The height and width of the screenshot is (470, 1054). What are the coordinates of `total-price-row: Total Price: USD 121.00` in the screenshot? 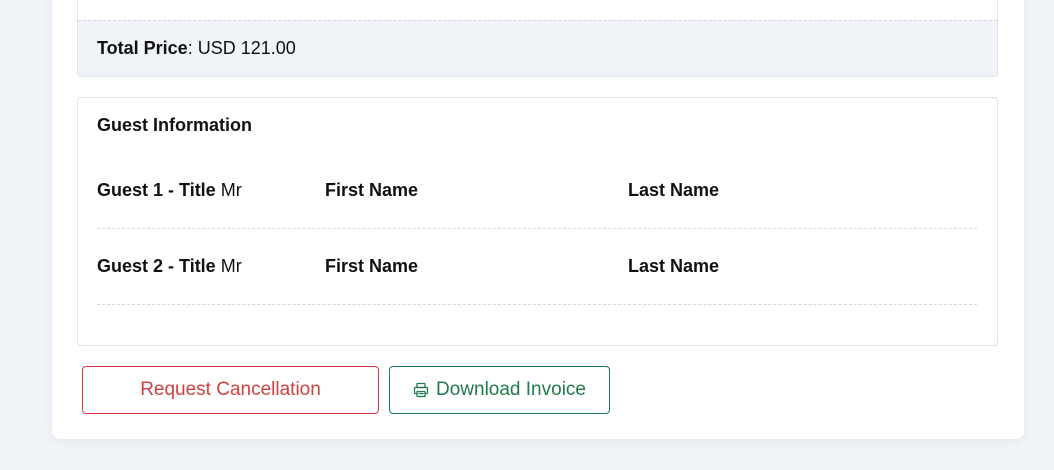 It's located at (537, 48).